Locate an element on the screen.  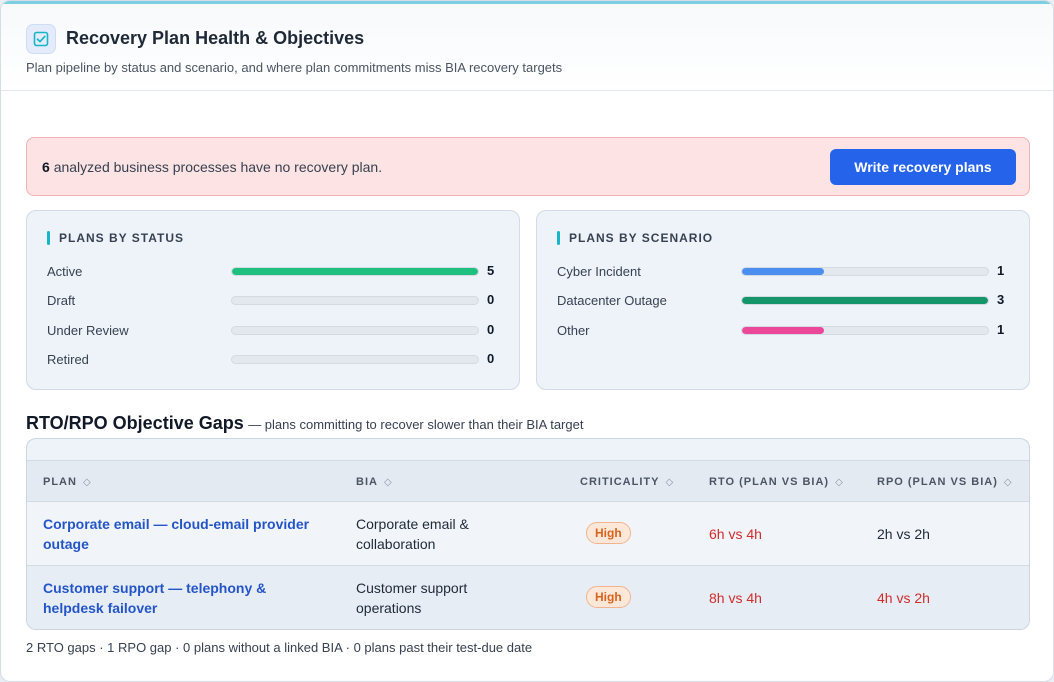
status-label: Draft is located at coordinates (61, 300).